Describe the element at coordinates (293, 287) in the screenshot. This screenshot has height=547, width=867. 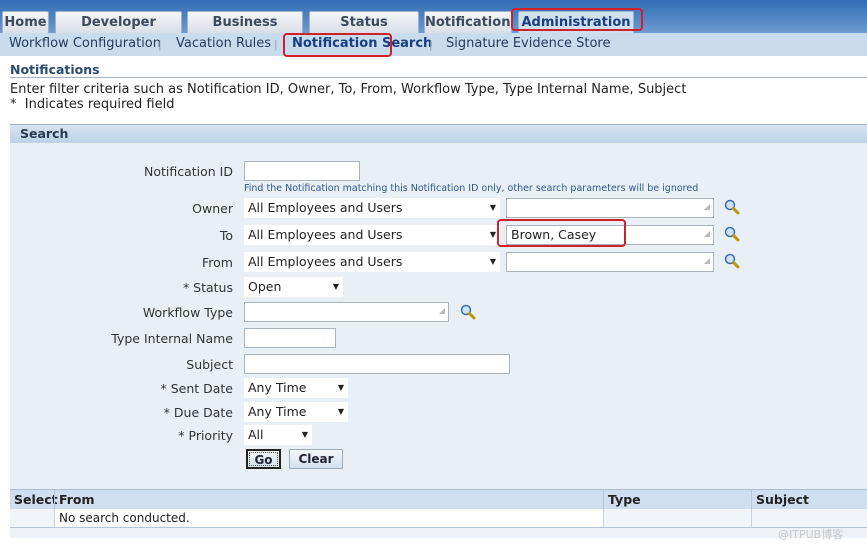
I see `status-select: Open ▼` at that location.